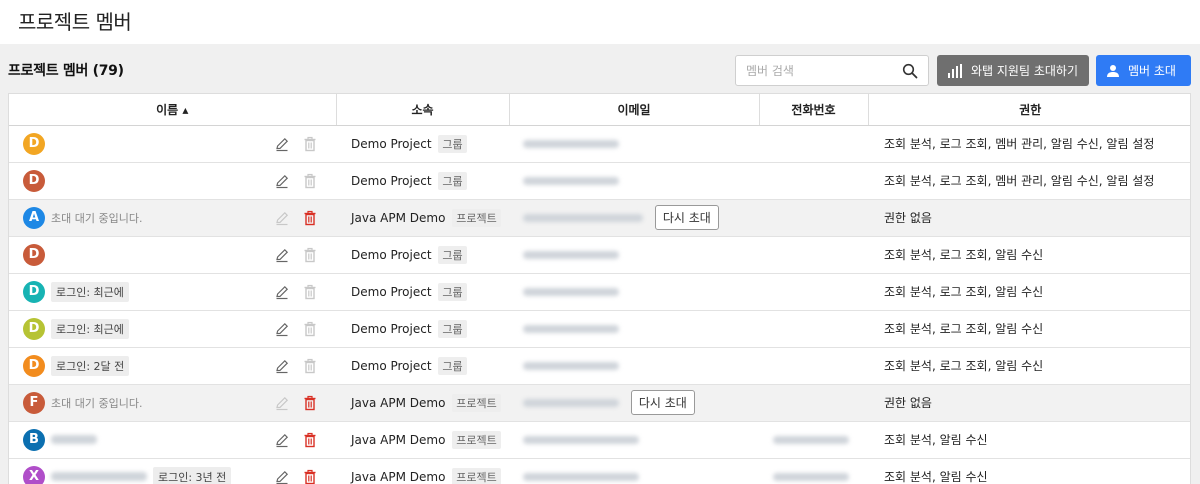 This screenshot has height=484, width=1200. Describe the element at coordinates (1029, 144) in the screenshot. I see `permission-cell: 조회 분석, 로그 조회, 멤버 관리, 알림 수신, 알림 설정` at that location.